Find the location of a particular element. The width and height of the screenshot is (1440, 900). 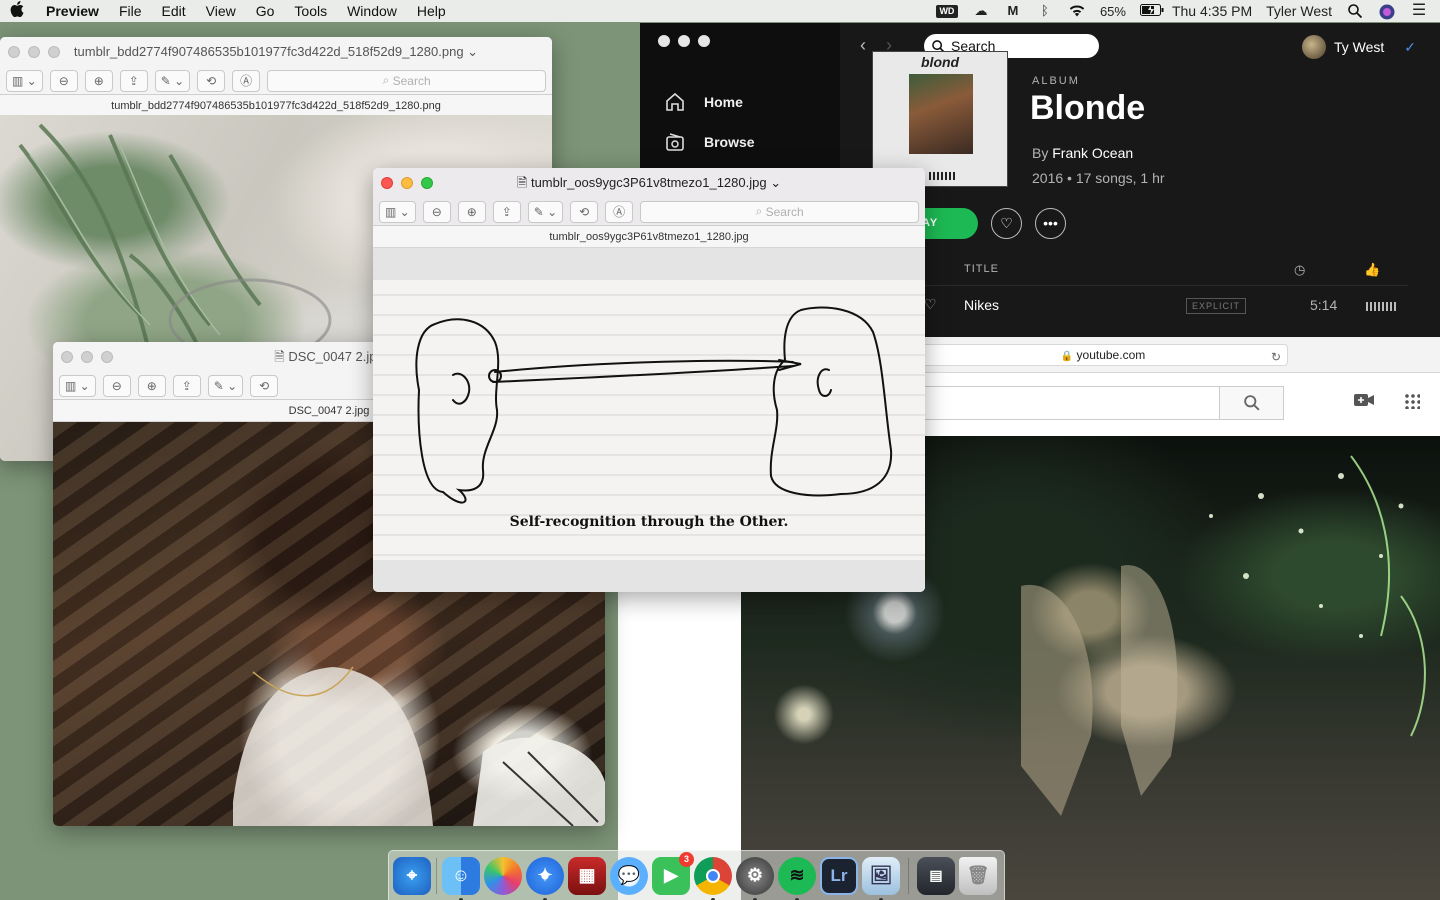

battery-percentage: 65% is located at coordinates (1113, 11).